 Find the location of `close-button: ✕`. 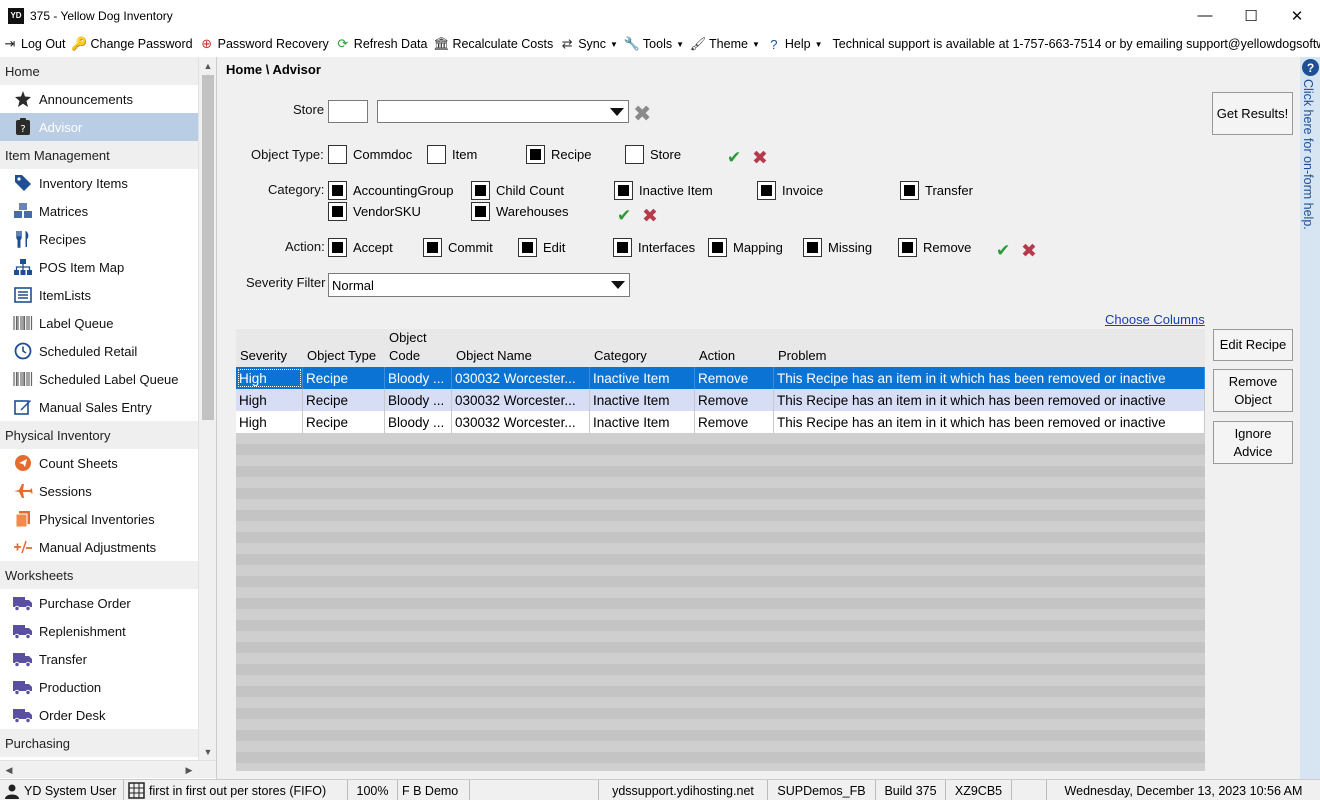

close-button: ✕ is located at coordinates (1297, 15).